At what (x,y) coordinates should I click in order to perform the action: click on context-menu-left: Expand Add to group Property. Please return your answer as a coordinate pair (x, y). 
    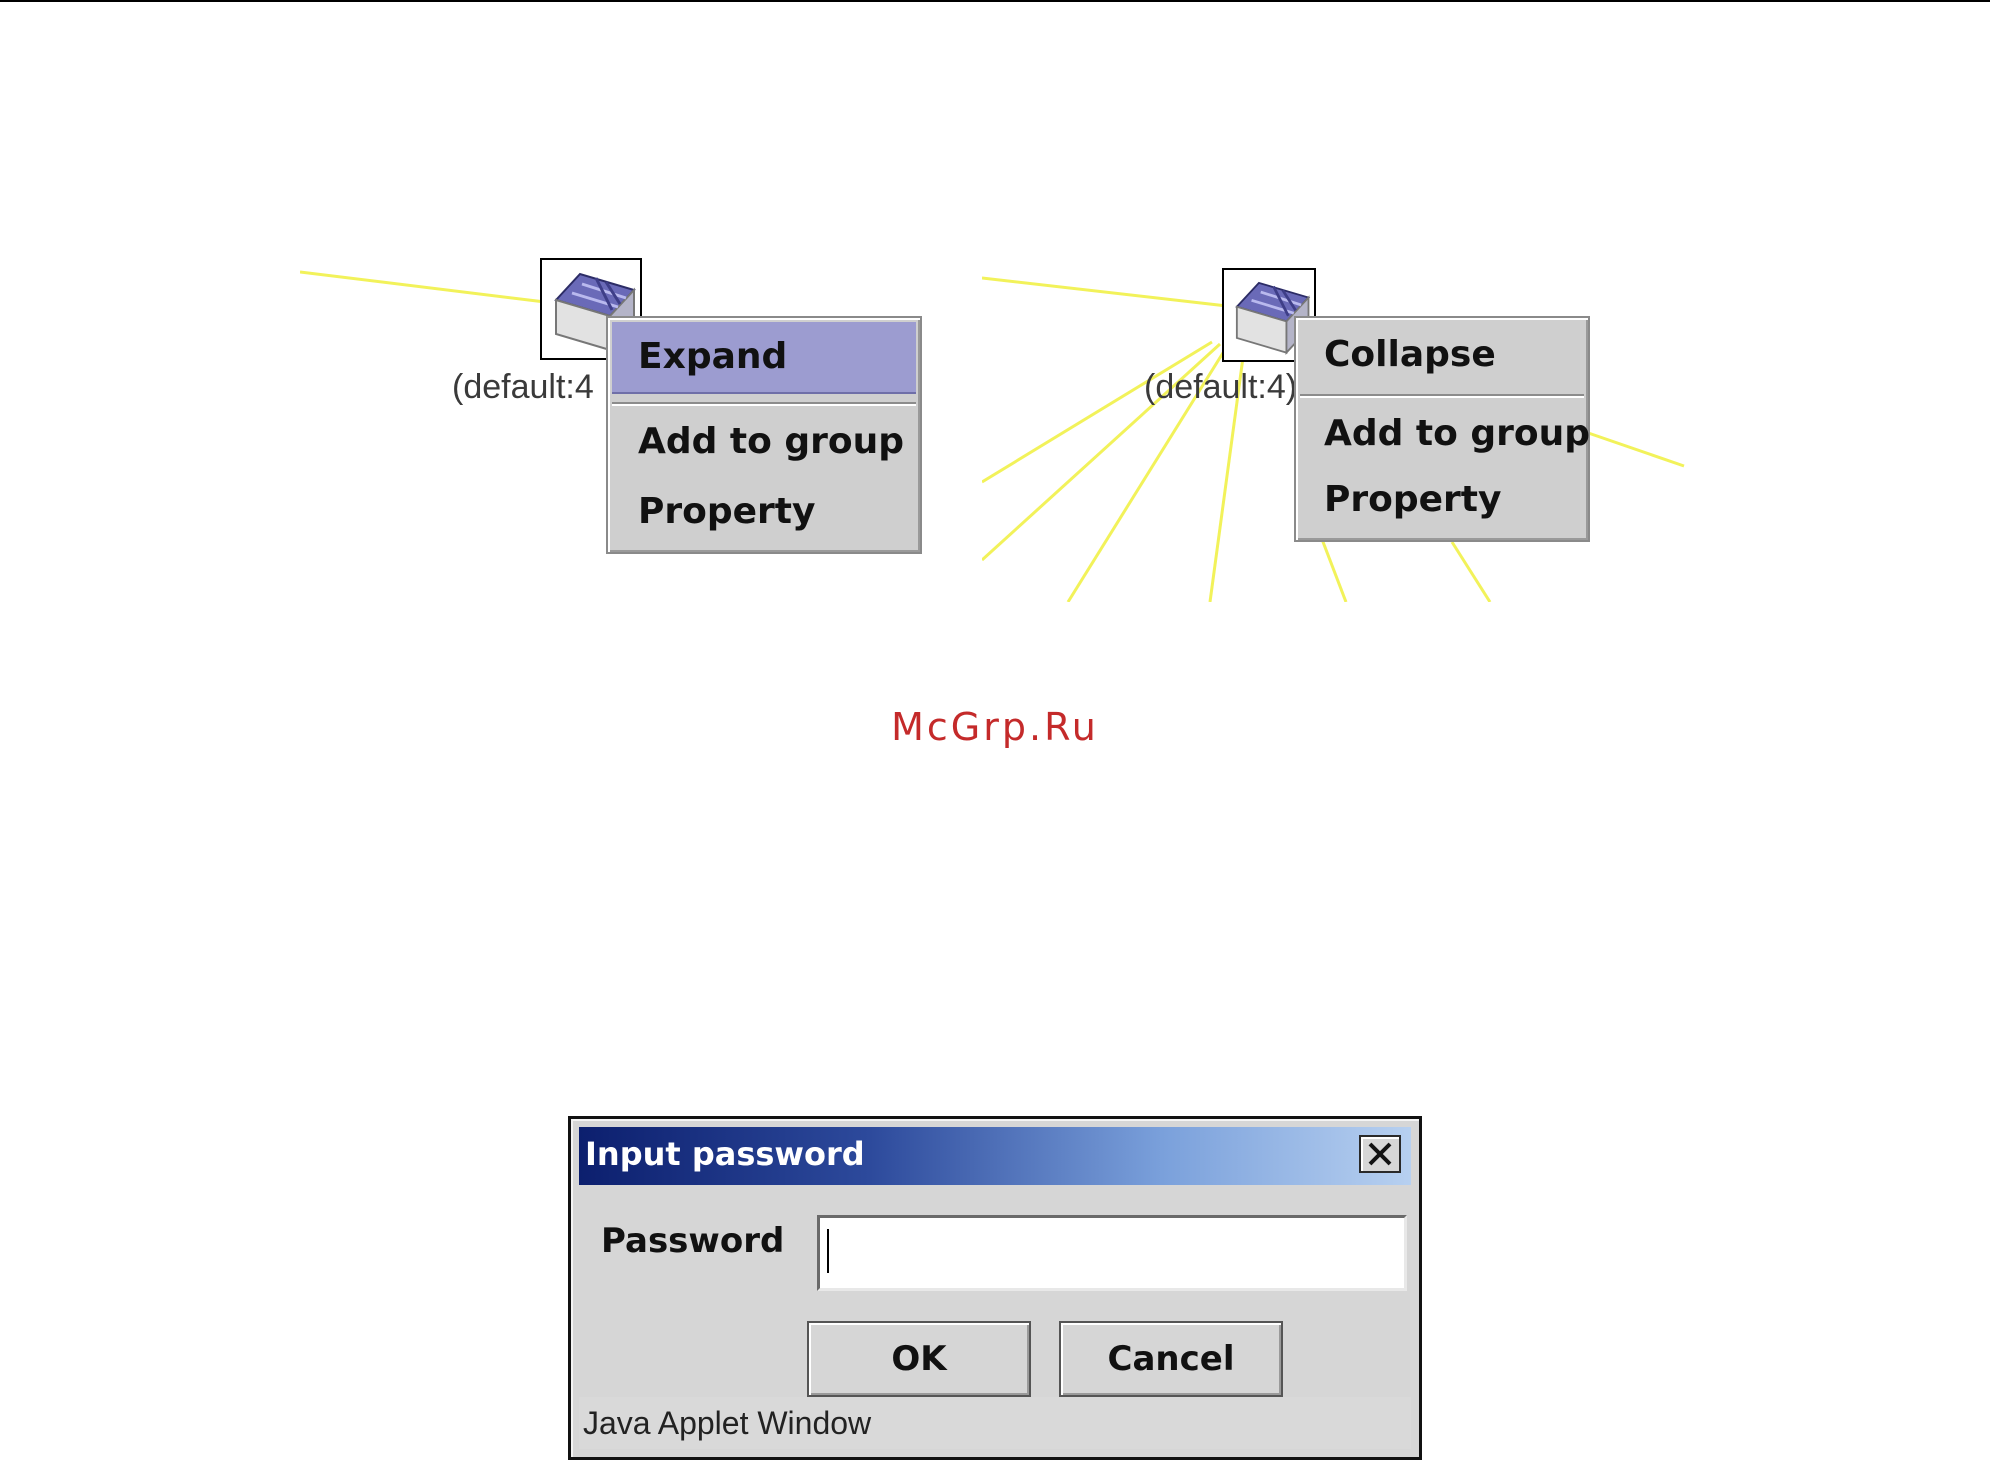
    Looking at the image, I should click on (764, 435).